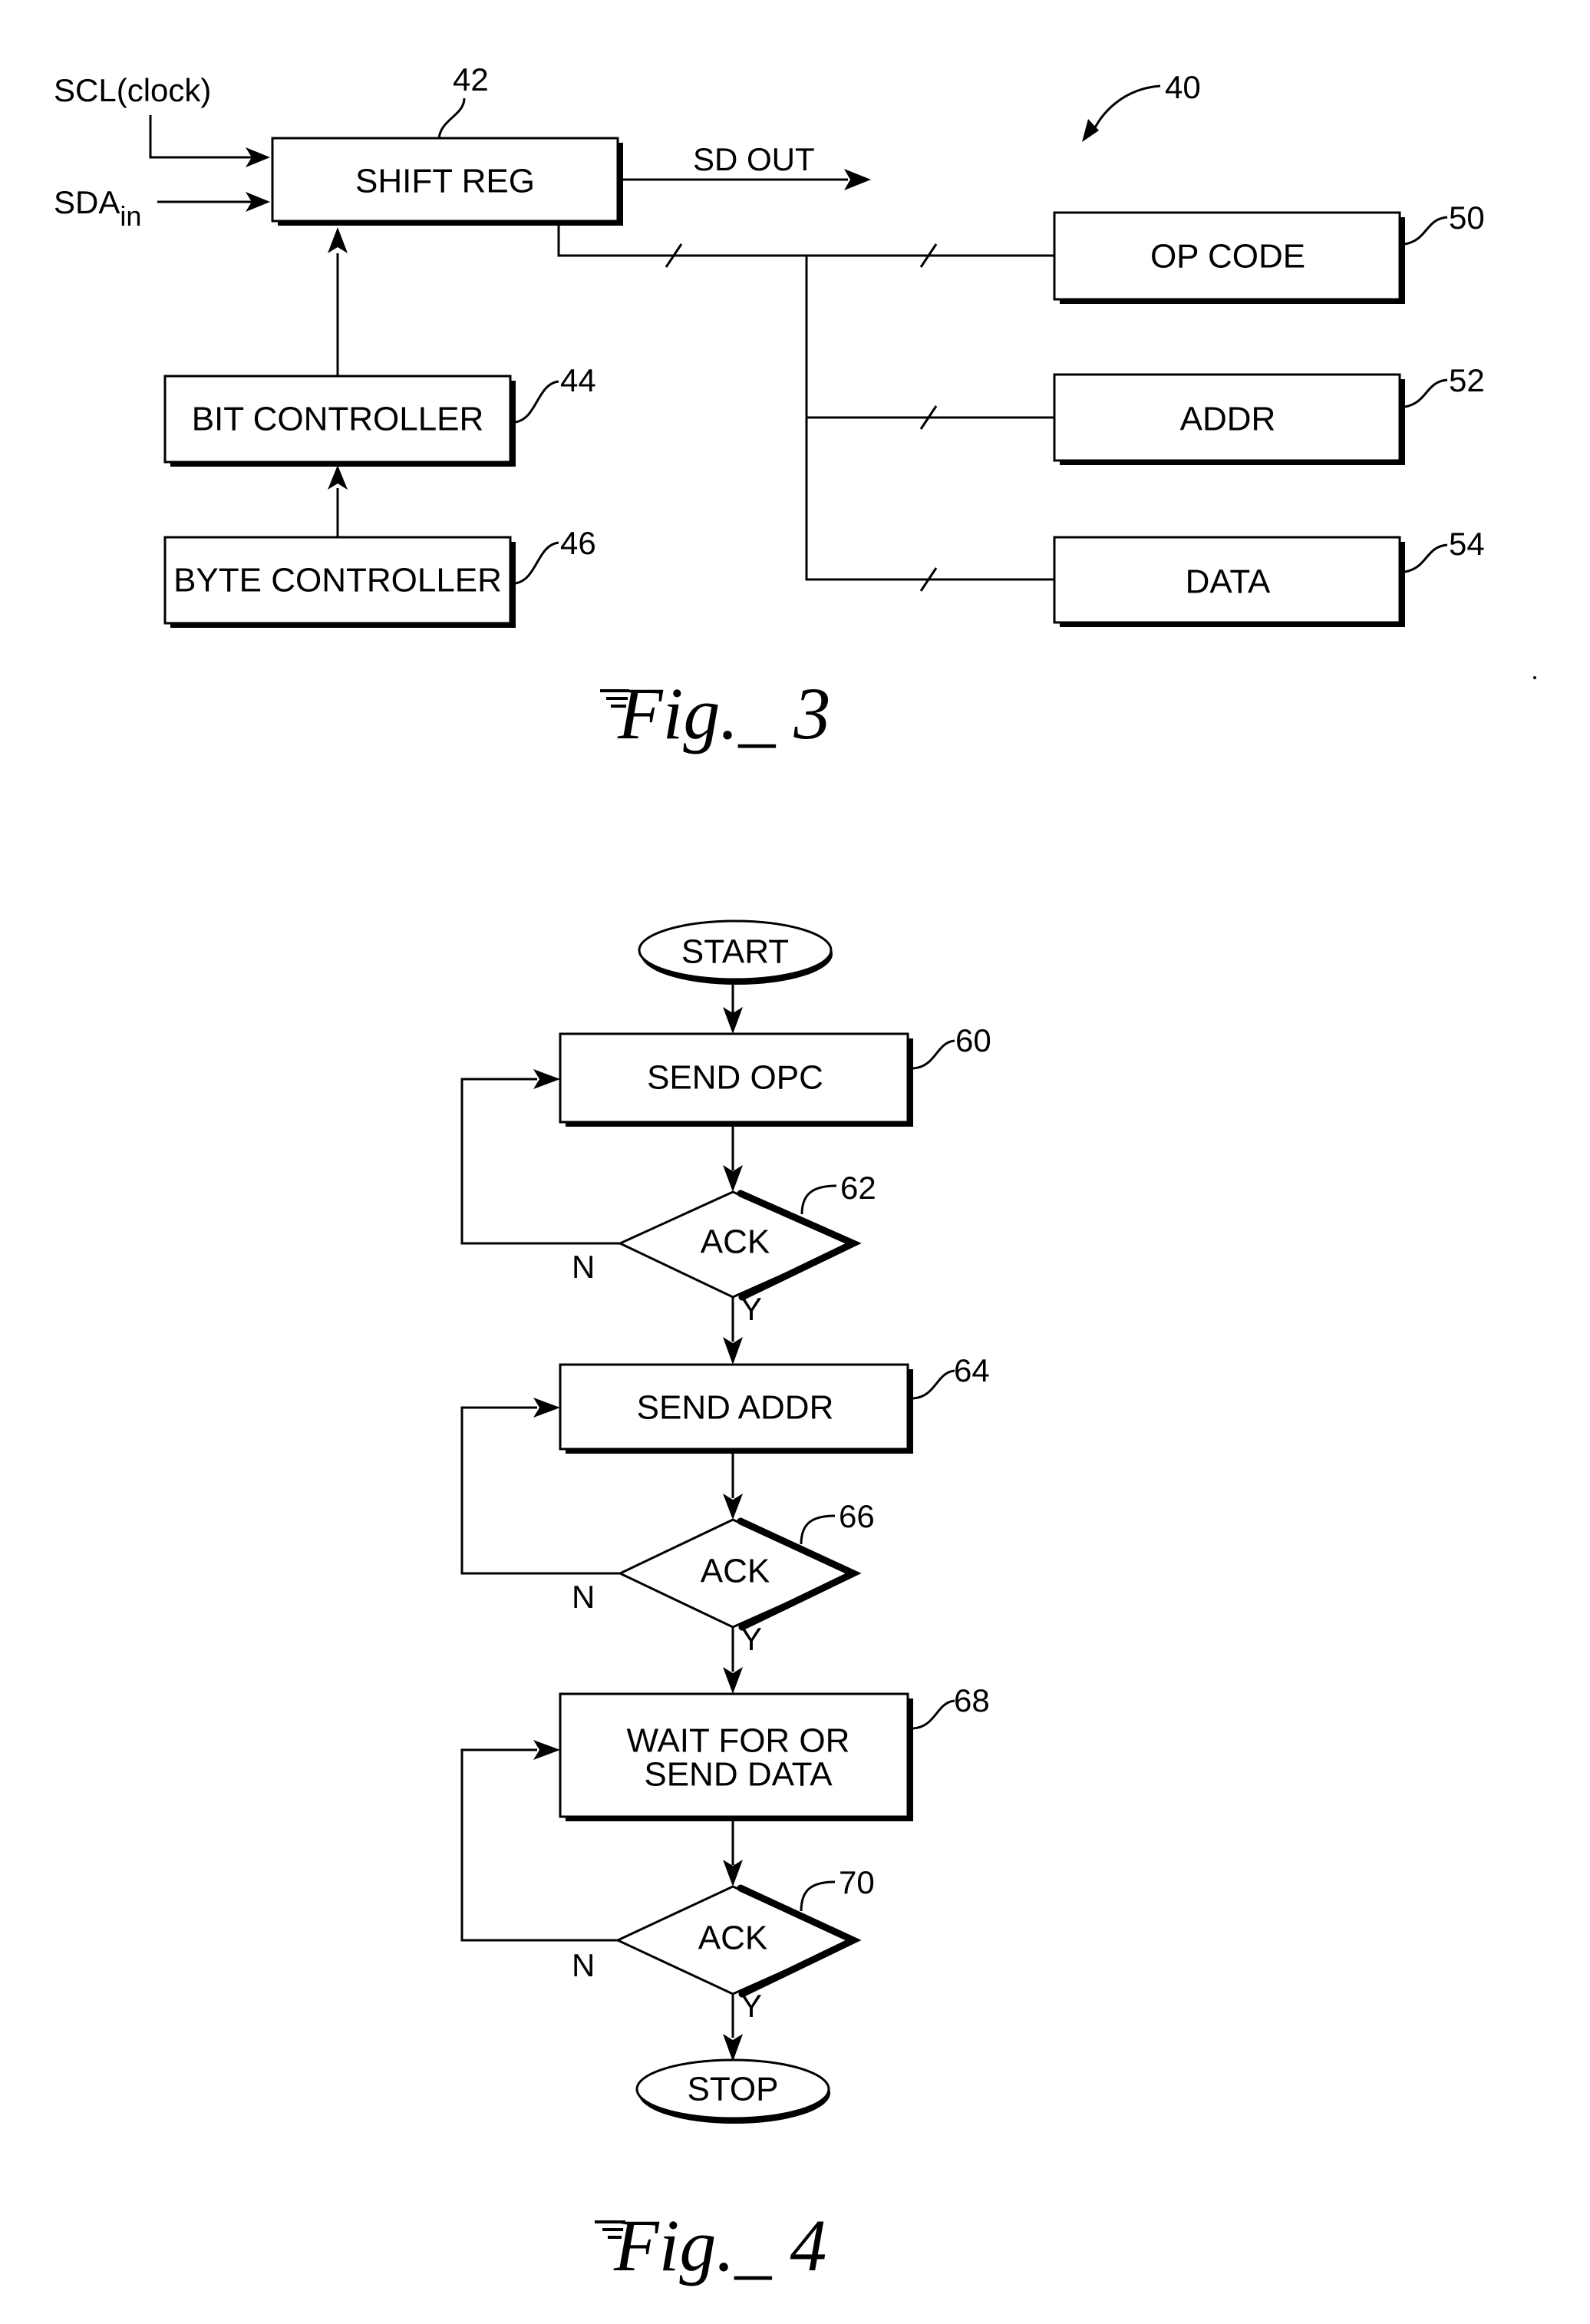  I want to click on op-code-block: OP CODE, so click(1229, 257).